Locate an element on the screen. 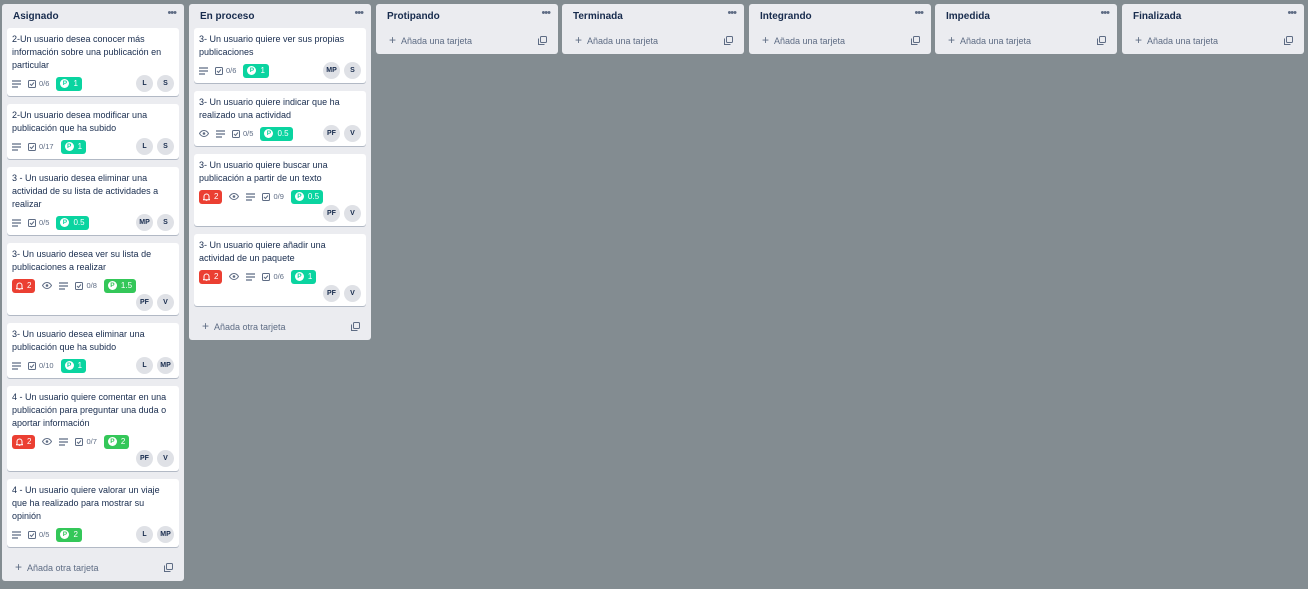  list-title: Terminada is located at coordinates (598, 16).